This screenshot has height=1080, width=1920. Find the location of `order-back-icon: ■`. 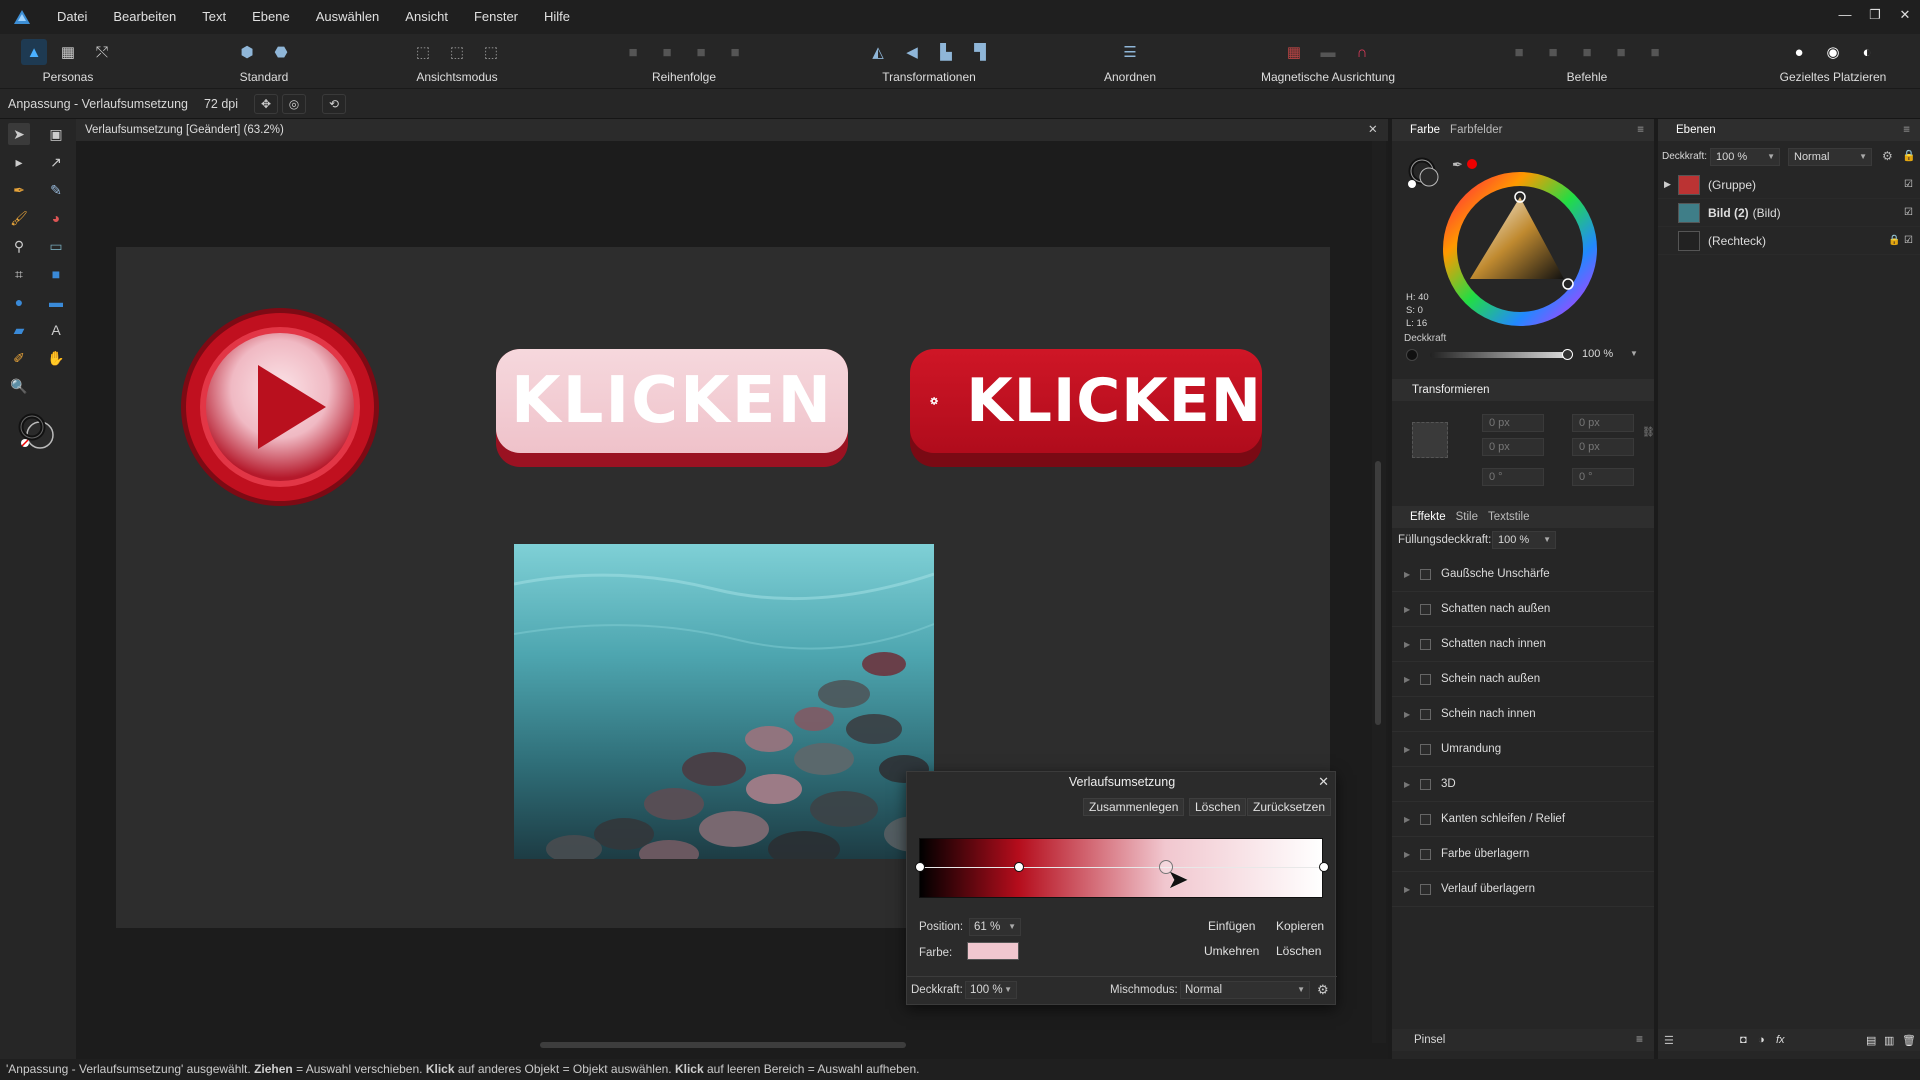

order-back-icon: ■ is located at coordinates (633, 52).